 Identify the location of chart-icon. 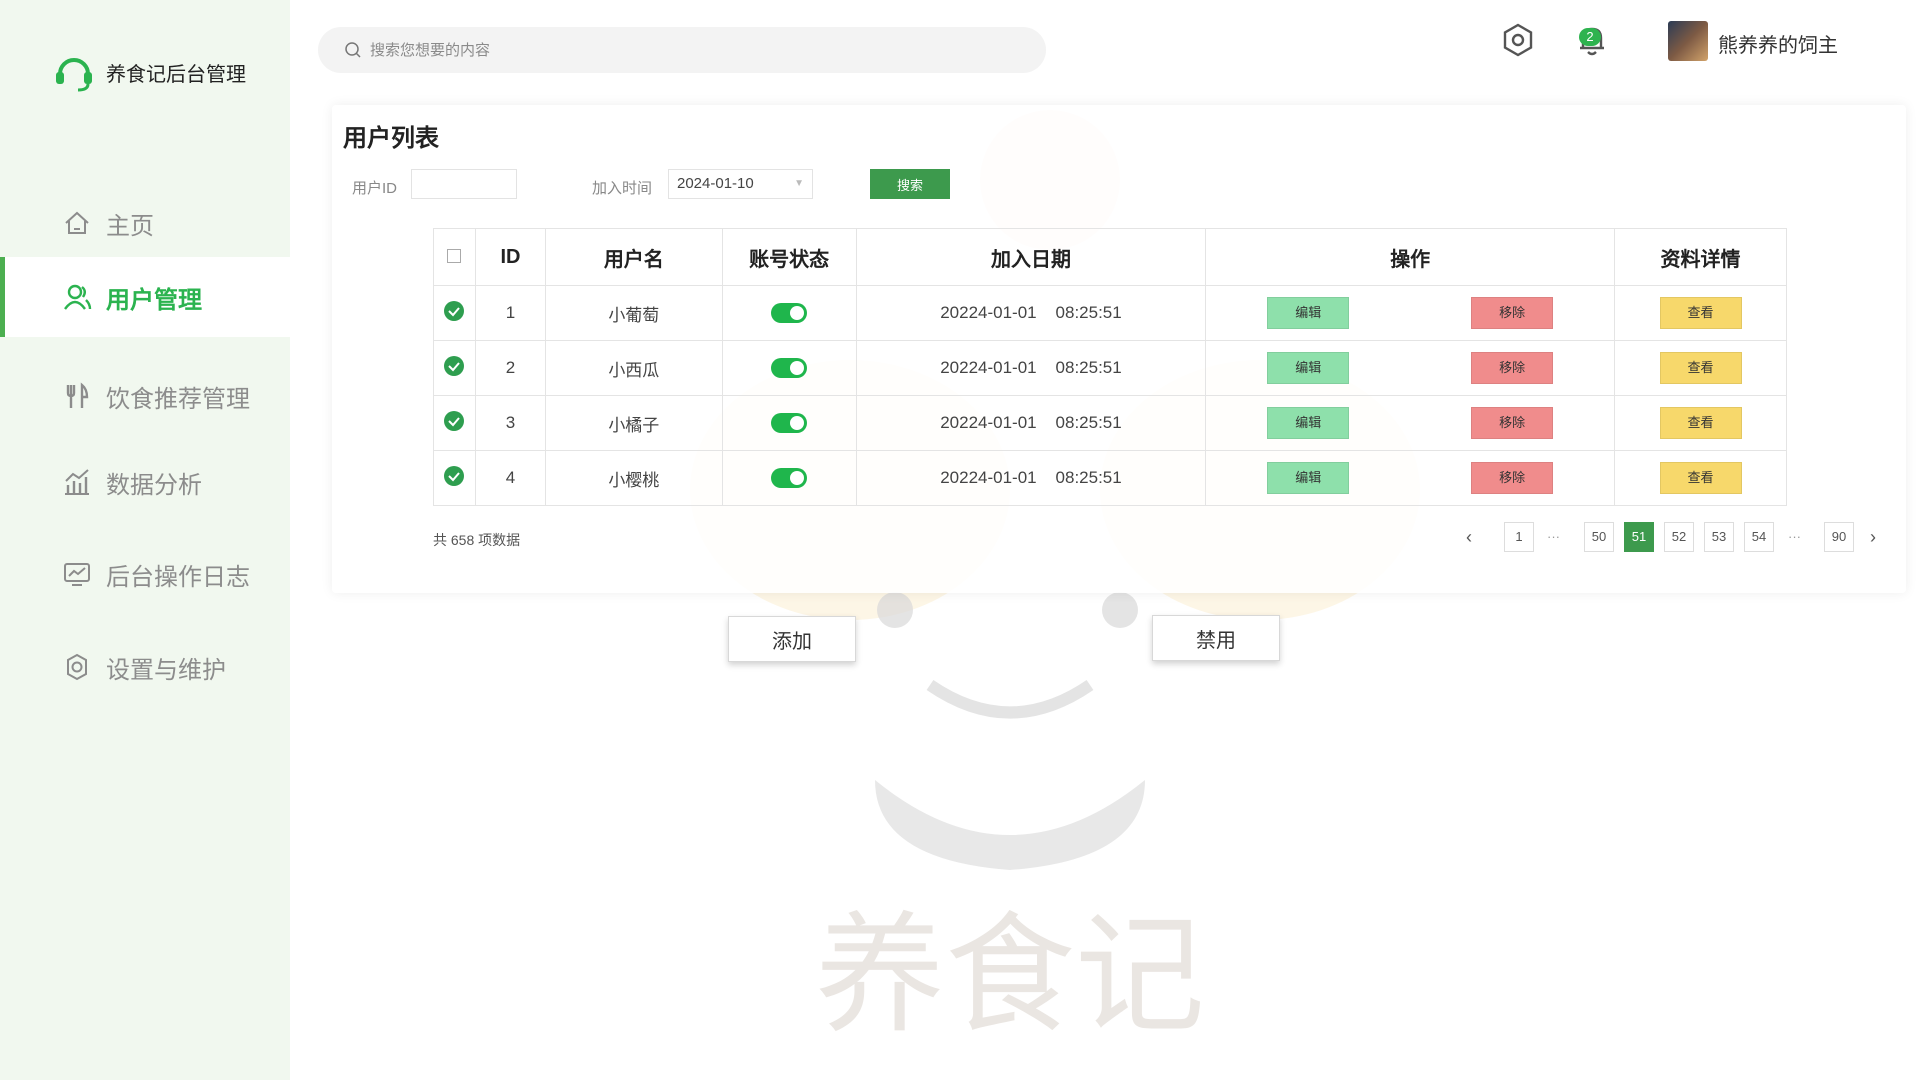
(77, 482).